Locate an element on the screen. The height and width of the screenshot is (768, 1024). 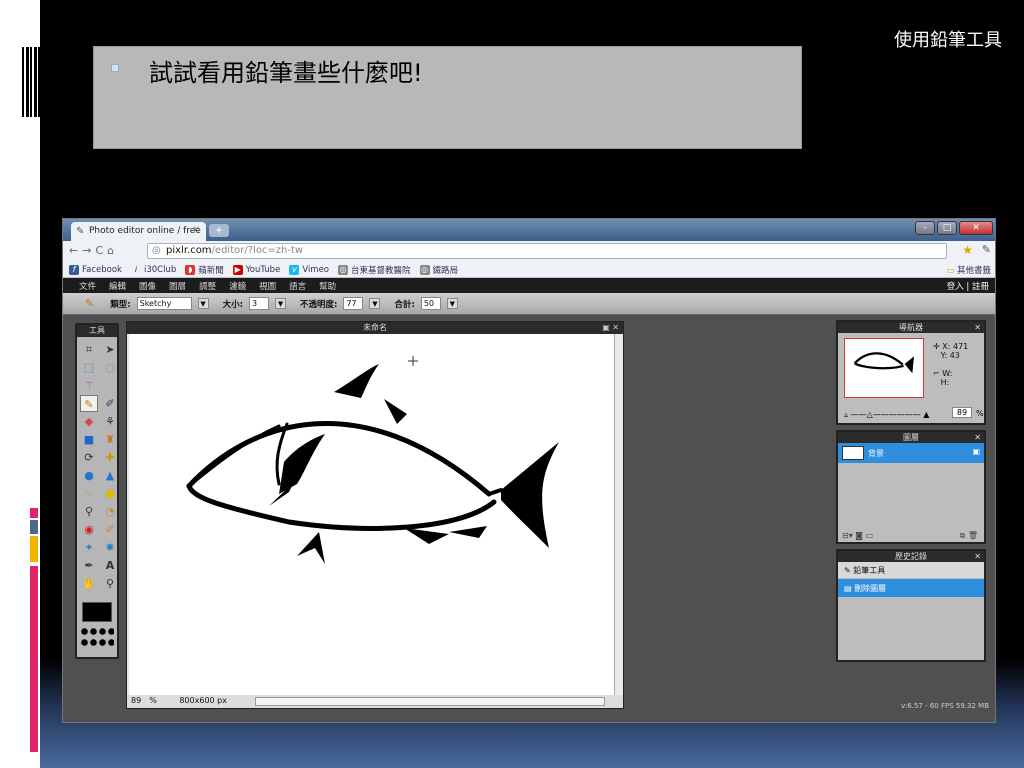
reload-icon: C is located at coordinates (101, 250).